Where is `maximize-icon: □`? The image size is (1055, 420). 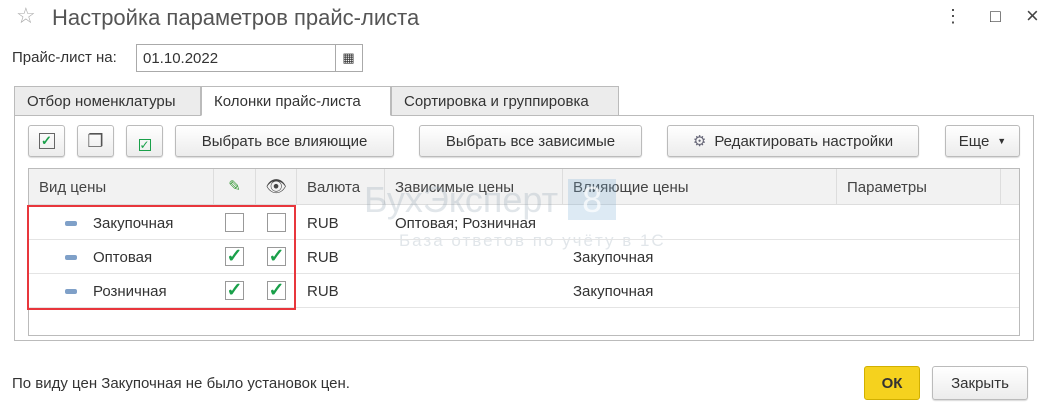 maximize-icon: □ is located at coordinates (995, 16).